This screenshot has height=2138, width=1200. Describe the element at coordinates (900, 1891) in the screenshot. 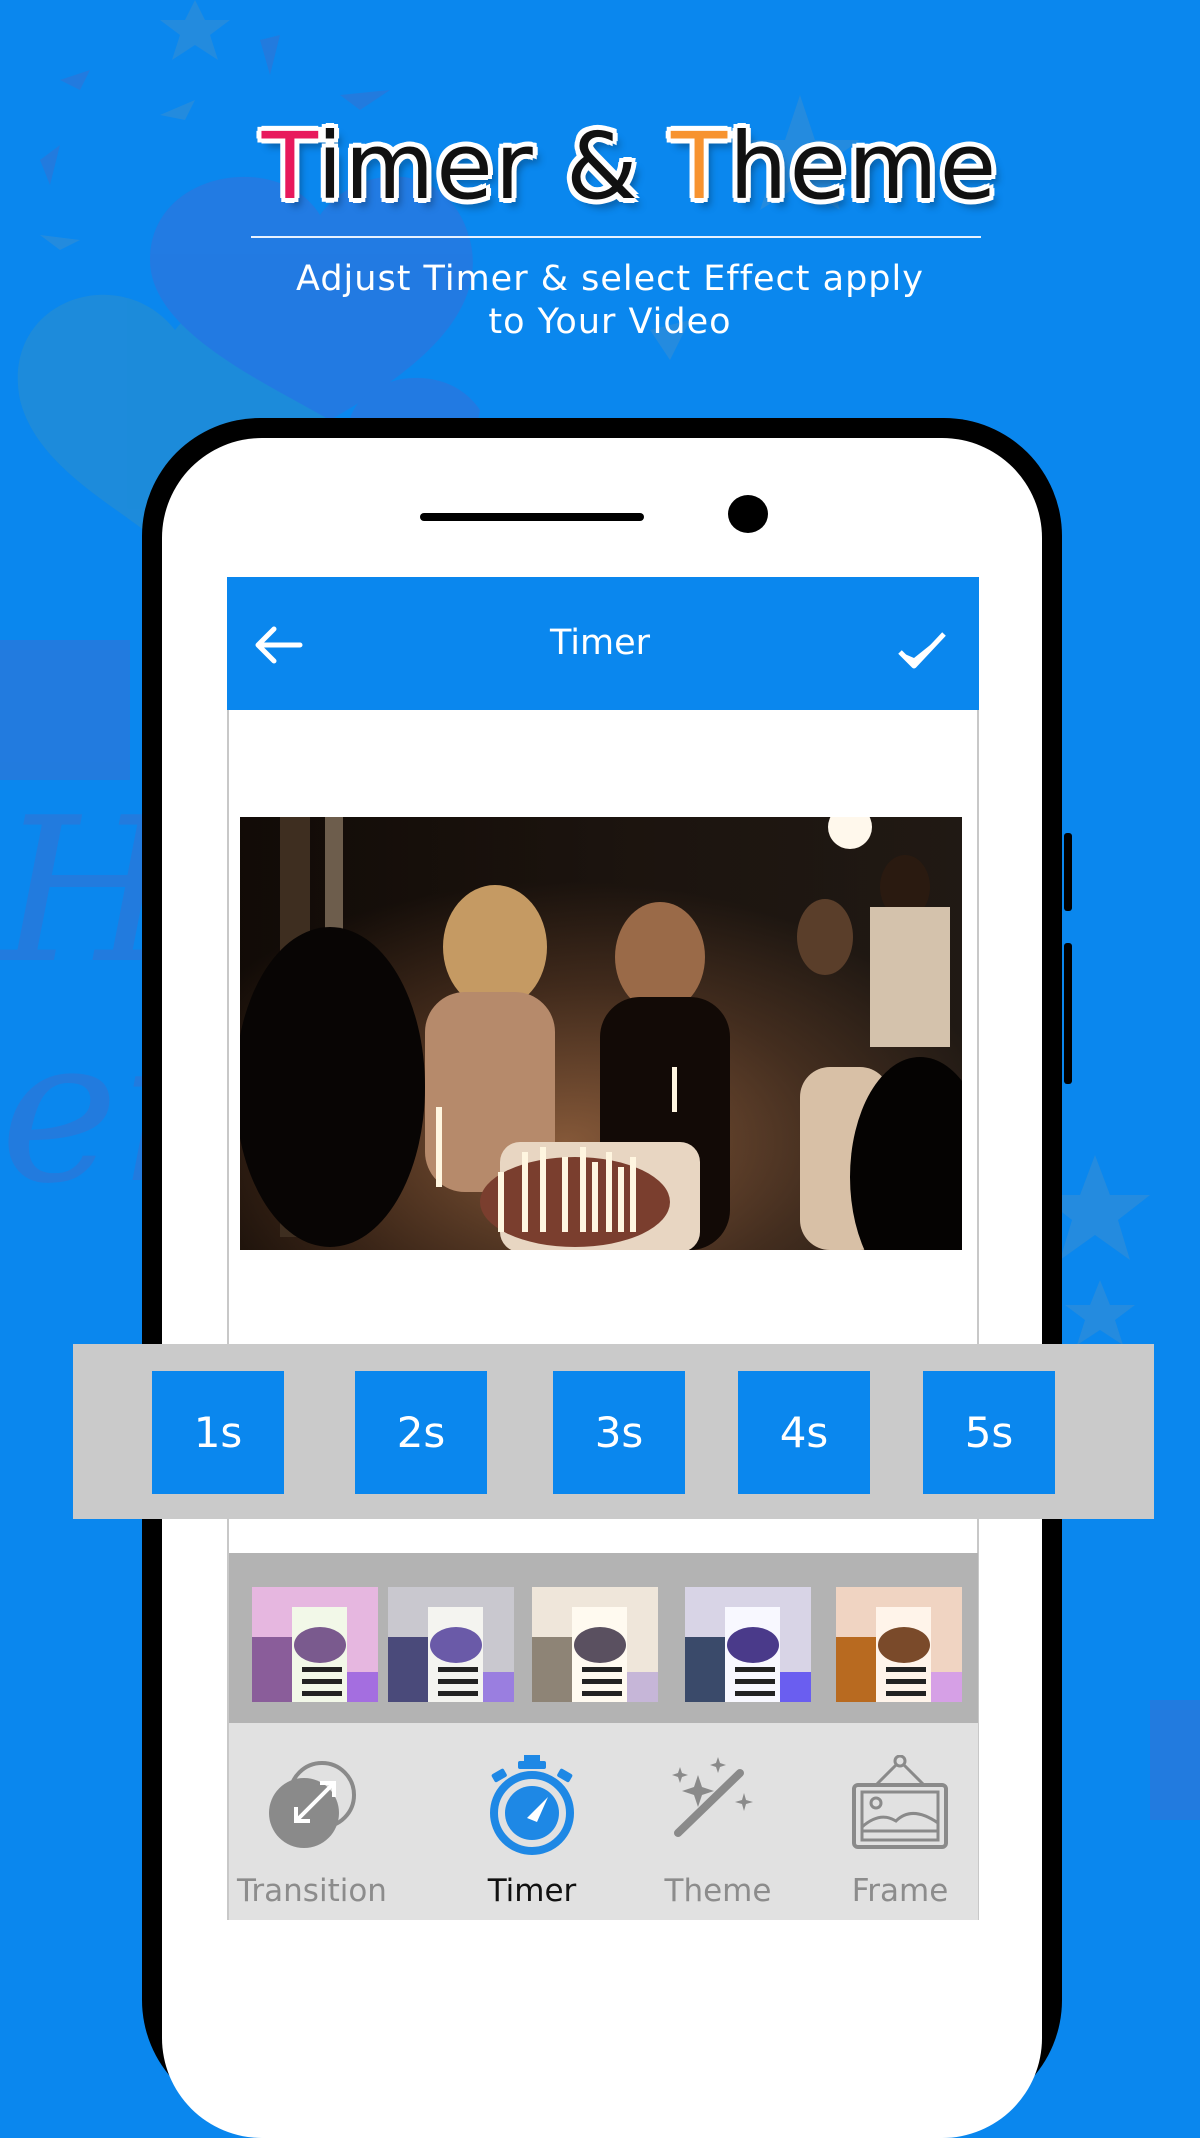

I see `nav-label-frame: Frame` at that location.